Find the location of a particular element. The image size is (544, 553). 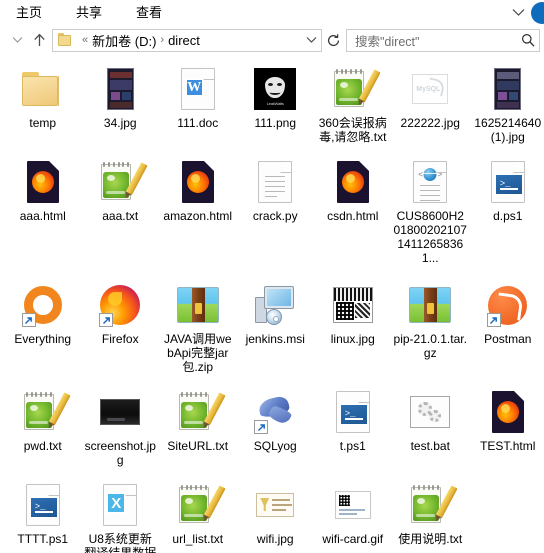

file-item-1625214640-jpg: 1625214640(1).jpg is located at coordinates (506, 102).